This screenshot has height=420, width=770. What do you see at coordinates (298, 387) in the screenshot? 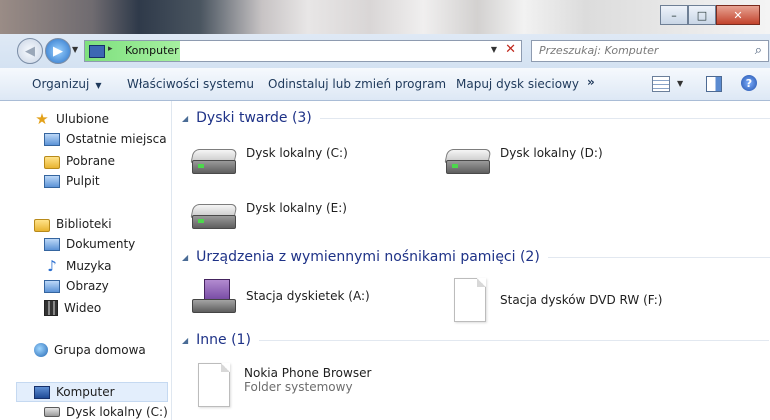
I see `item-type: Folder systemowy` at bounding box center [298, 387].